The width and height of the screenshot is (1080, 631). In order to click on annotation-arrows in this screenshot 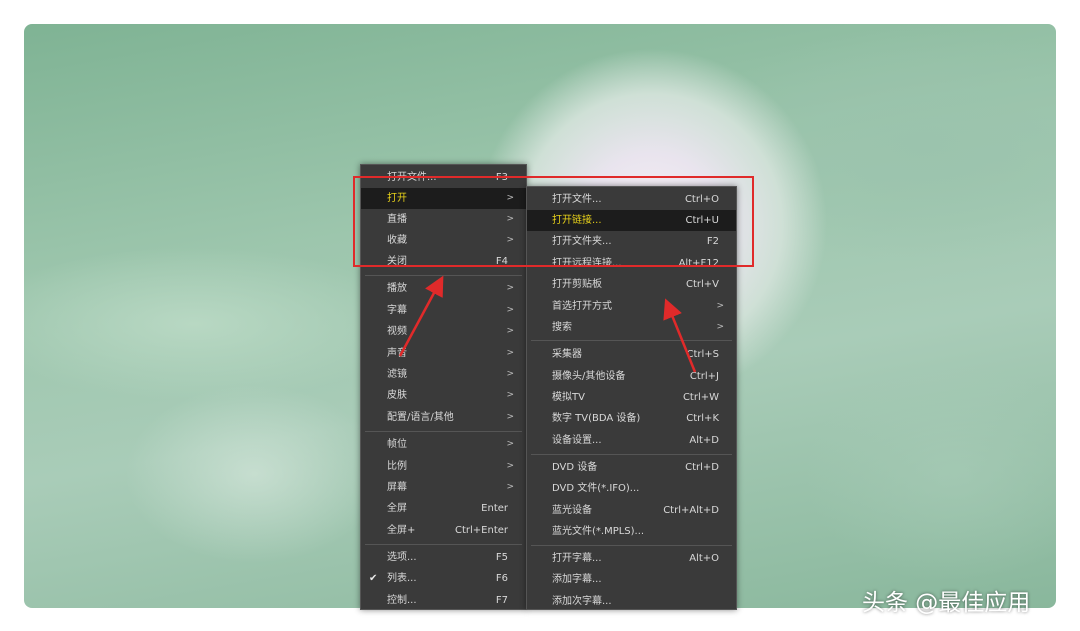, I will do `click(547, 324)`.